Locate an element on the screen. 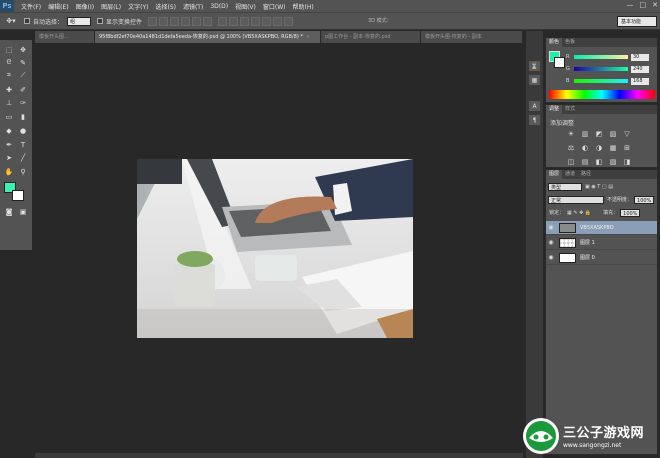 The width and height of the screenshot is (660, 458). layer-row: ◉ VB5XASKPBO is located at coordinates (601, 228).